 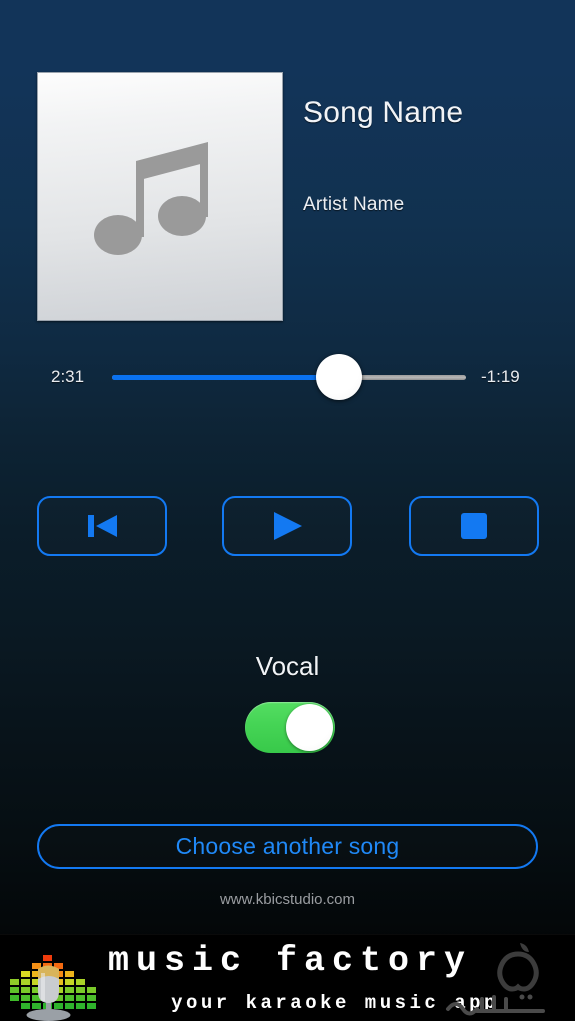 I want to click on remaining-time-label: -1:19, so click(x=500, y=376).